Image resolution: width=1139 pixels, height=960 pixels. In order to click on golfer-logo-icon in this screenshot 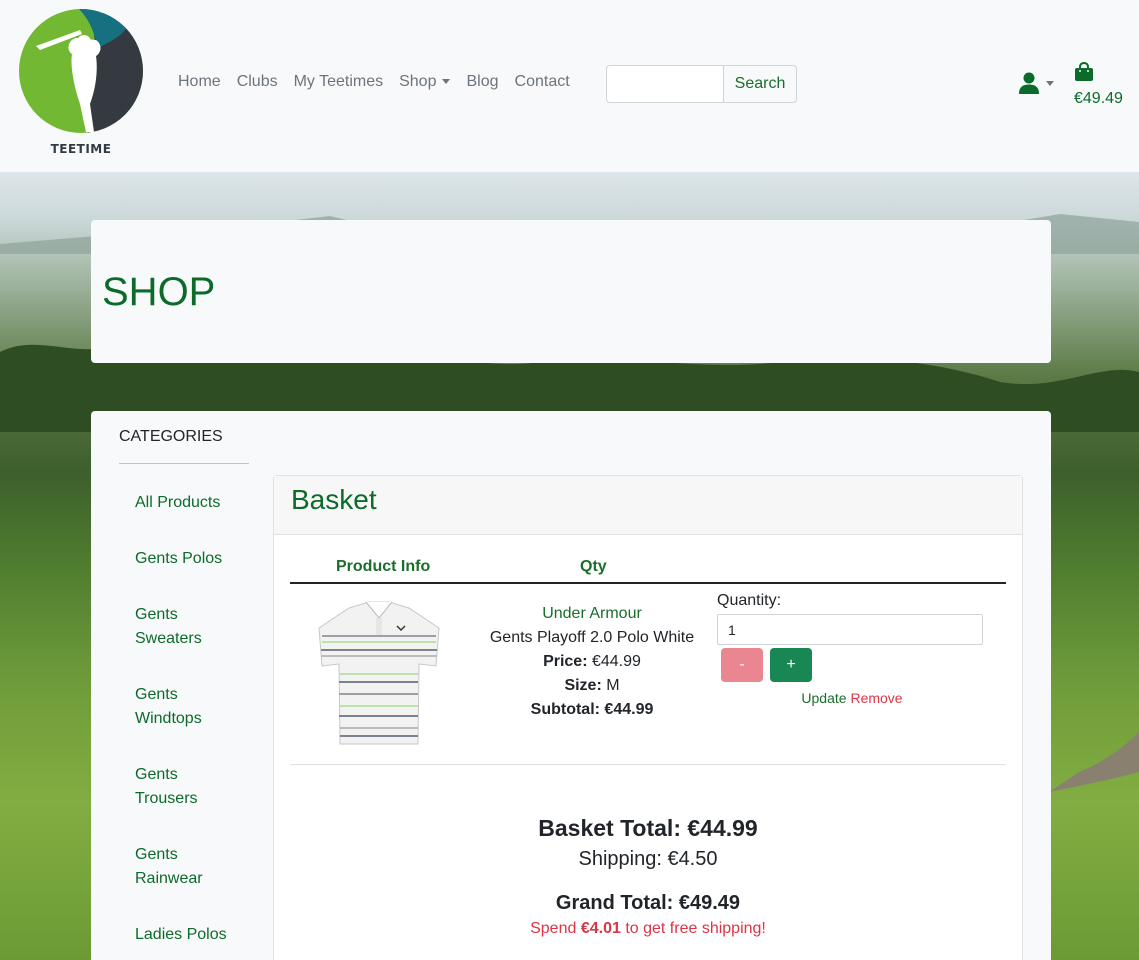, I will do `click(81, 71)`.